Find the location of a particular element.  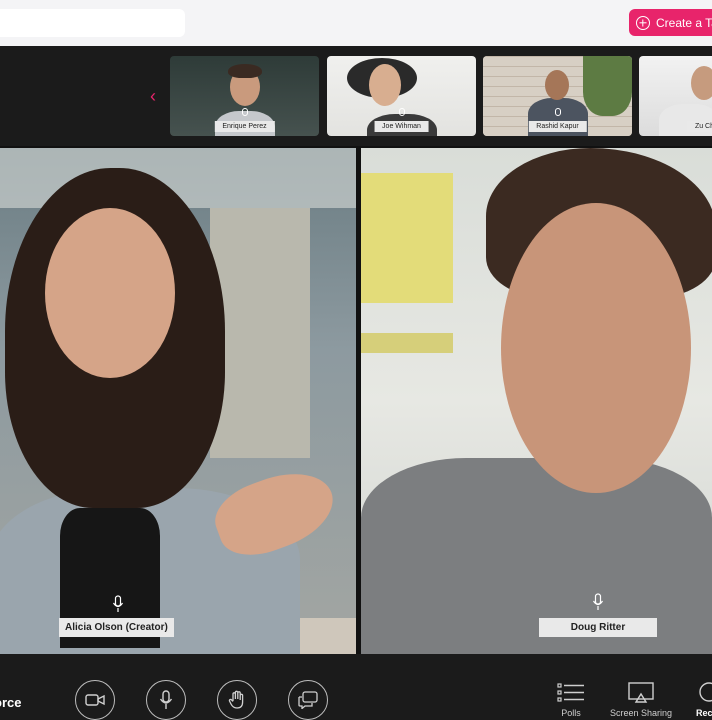

record-button: Rec is located at coordinates (704, 700).